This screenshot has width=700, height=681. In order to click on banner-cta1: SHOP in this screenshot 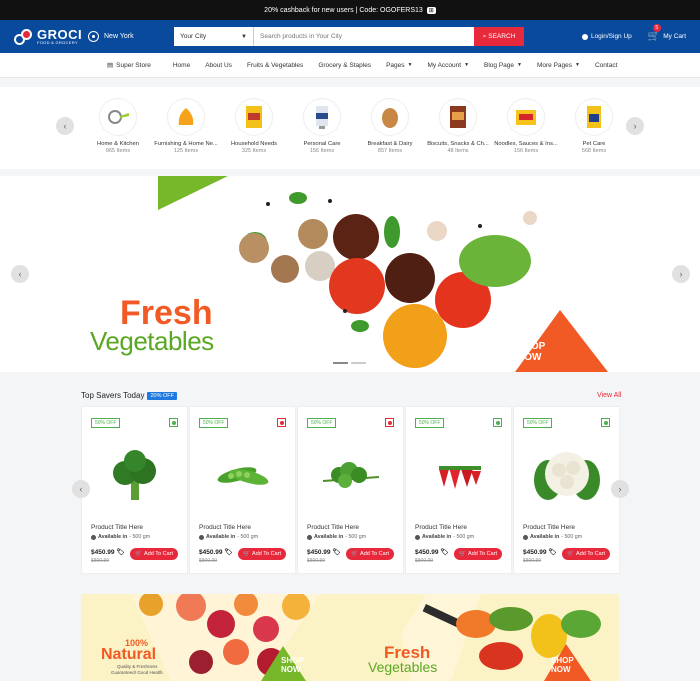, I will do `click(531, 347)`.